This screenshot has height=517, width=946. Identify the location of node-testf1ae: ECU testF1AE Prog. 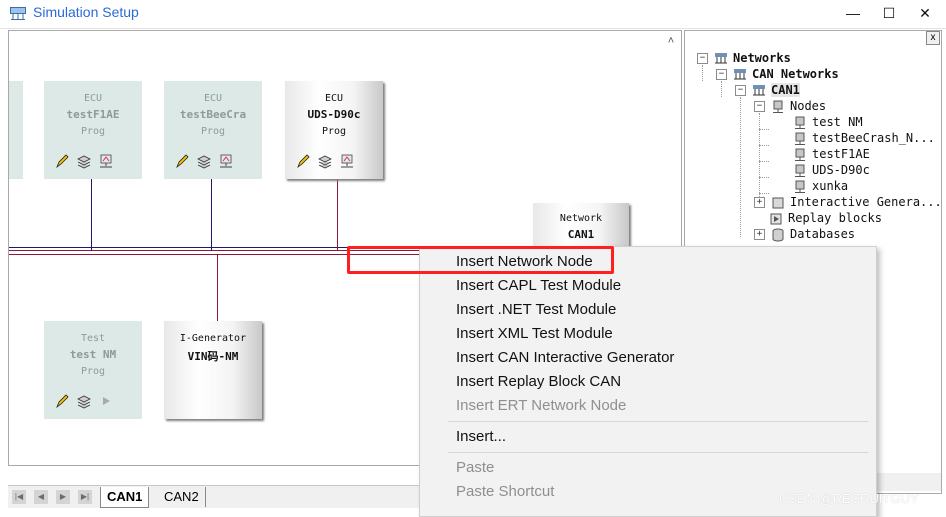
(93, 130).